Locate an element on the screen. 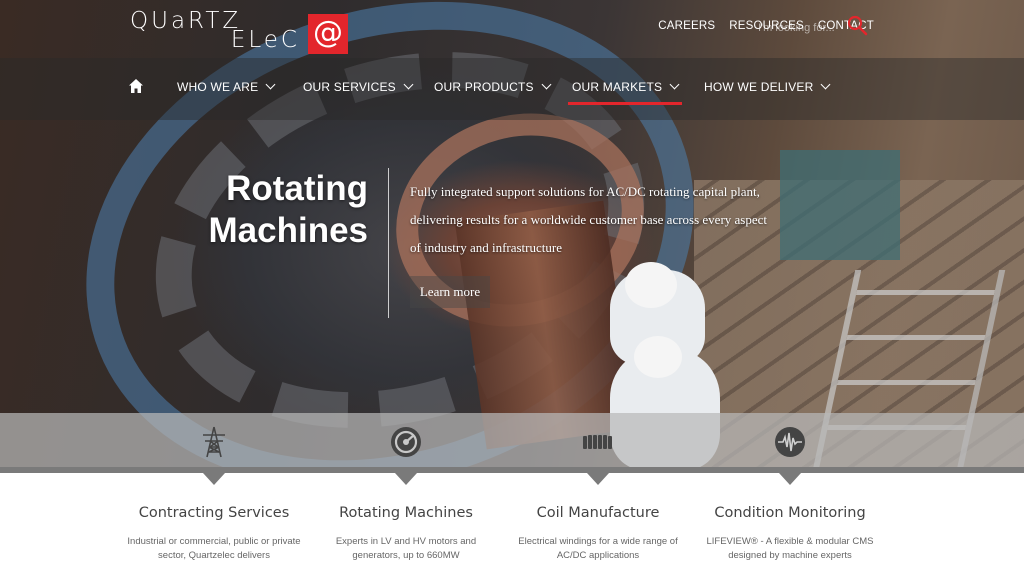  nav-label: OUR PRODUCTS is located at coordinates (484, 87).